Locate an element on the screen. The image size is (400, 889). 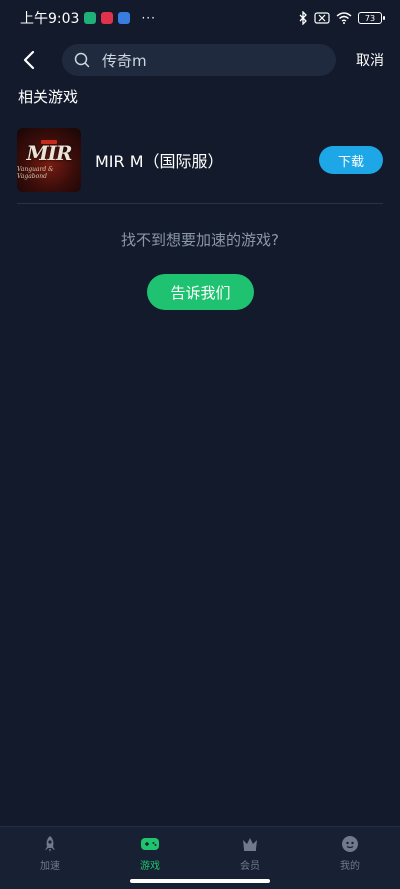
home-indicator is located at coordinates (200, 881).